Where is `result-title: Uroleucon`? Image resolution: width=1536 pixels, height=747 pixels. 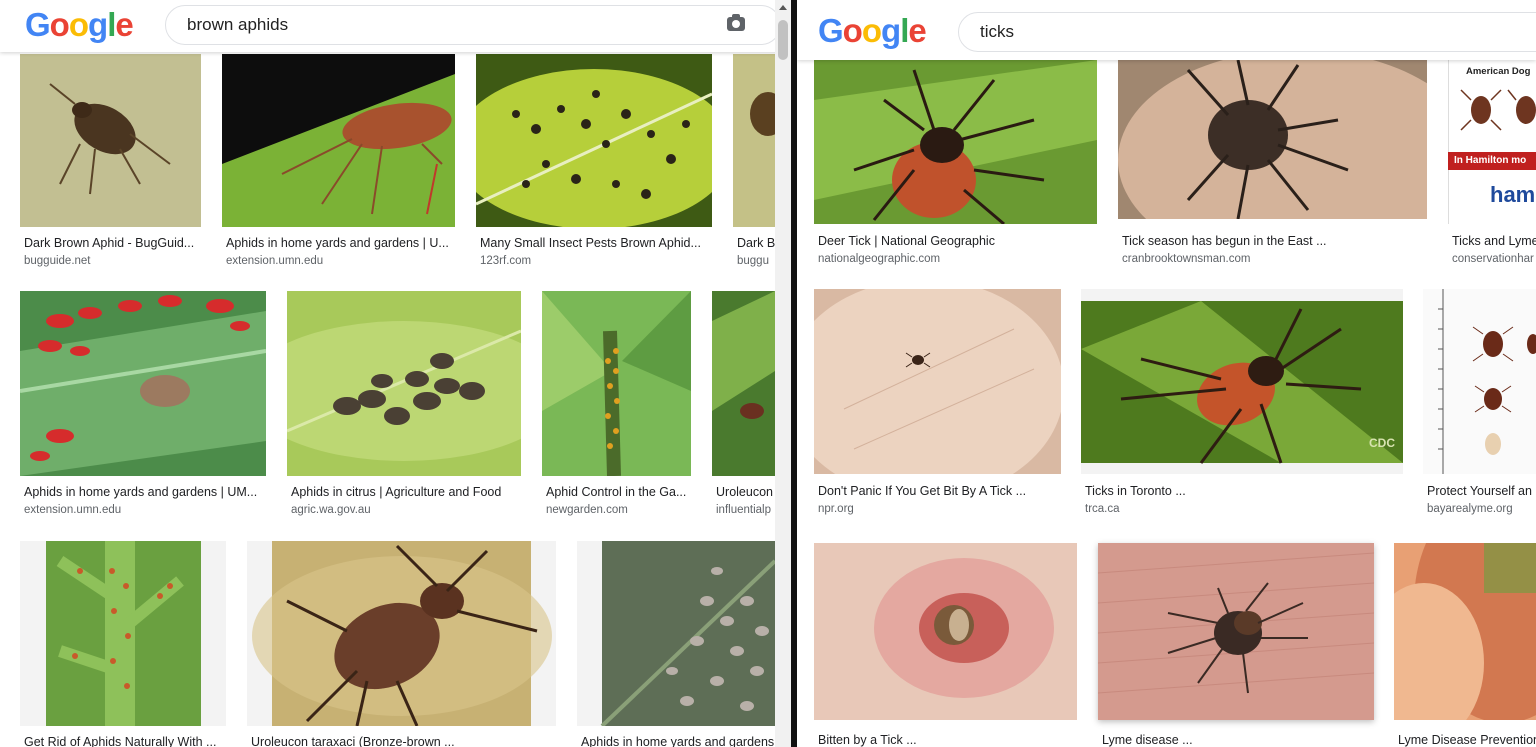
result-title: Uroleucon is located at coordinates (747, 492).